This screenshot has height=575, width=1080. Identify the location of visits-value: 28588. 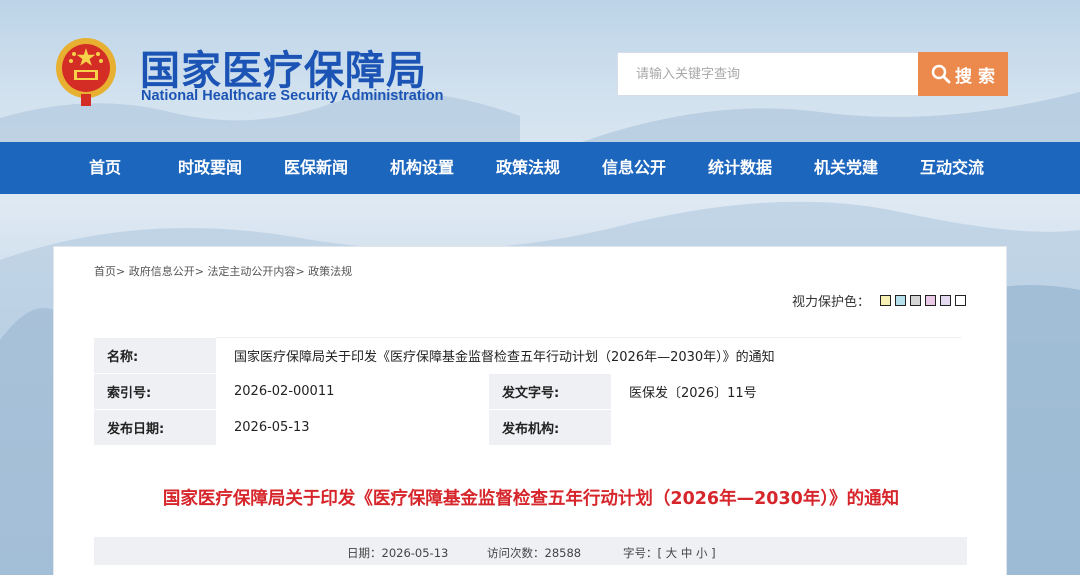
(563, 553).